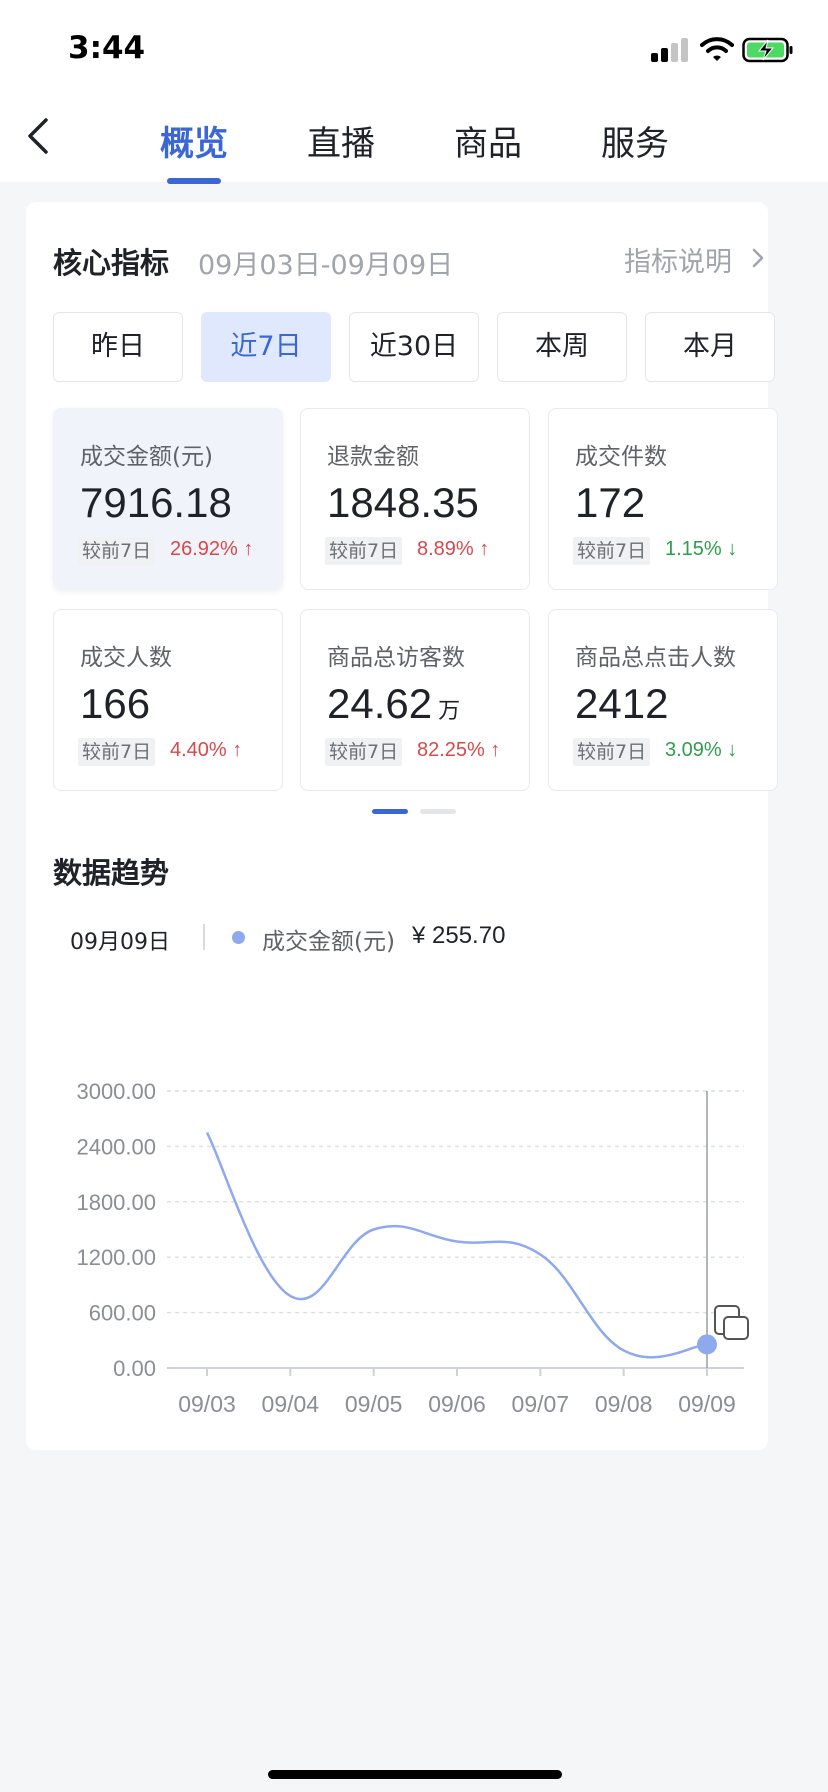 The height and width of the screenshot is (1792, 828). What do you see at coordinates (373, 457) in the screenshot?
I see `metric-label: 退款金额` at bounding box center [373, 457].